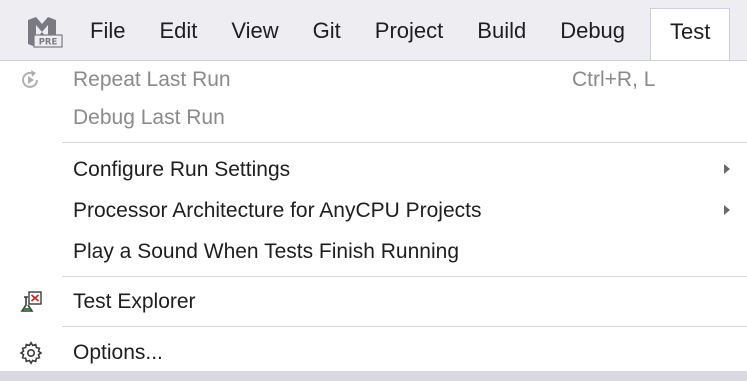  I want to click on repeat-run-icon, so click(31, 80).